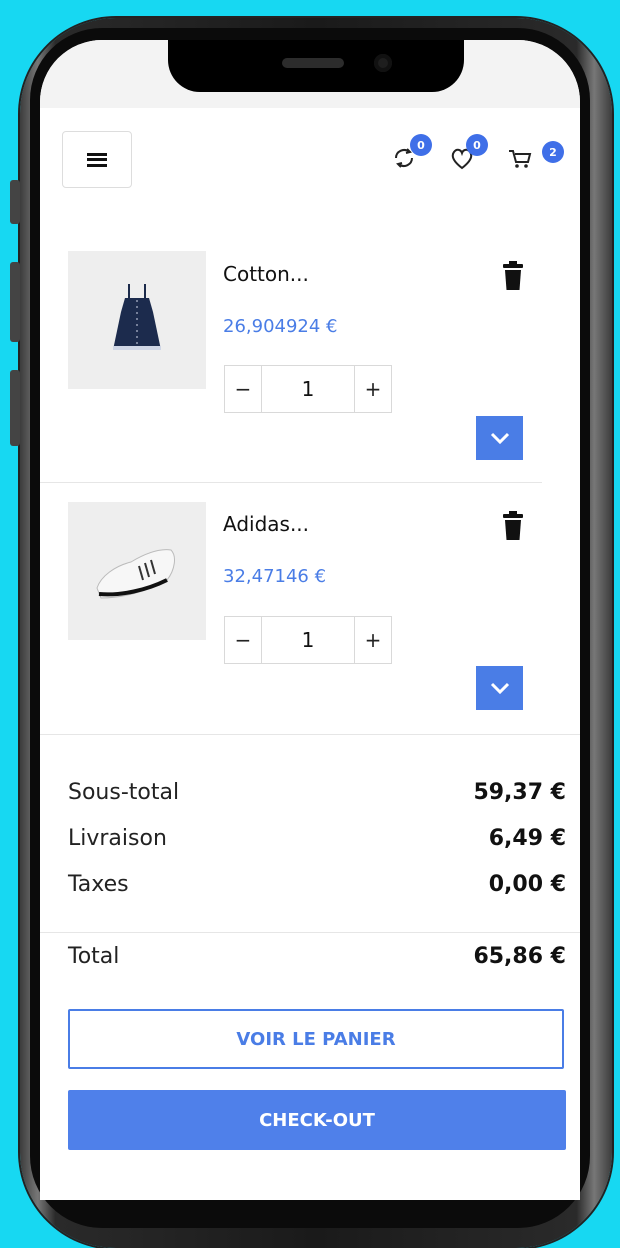  Describe the element at coordinates (317, 884) in the screenshot. I see `taxes-row: Taxes 0,00 €` at that location.